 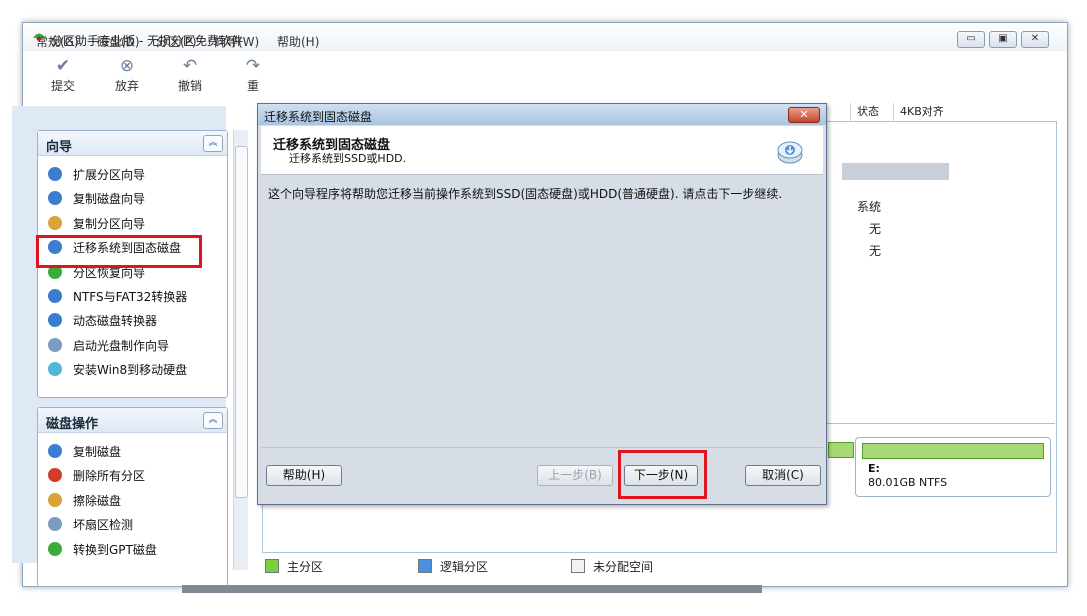 What do you see at coordinates (55, 499) in the screenshot?
I see `wipe-disk-icon` at bounding box center [55, 499].